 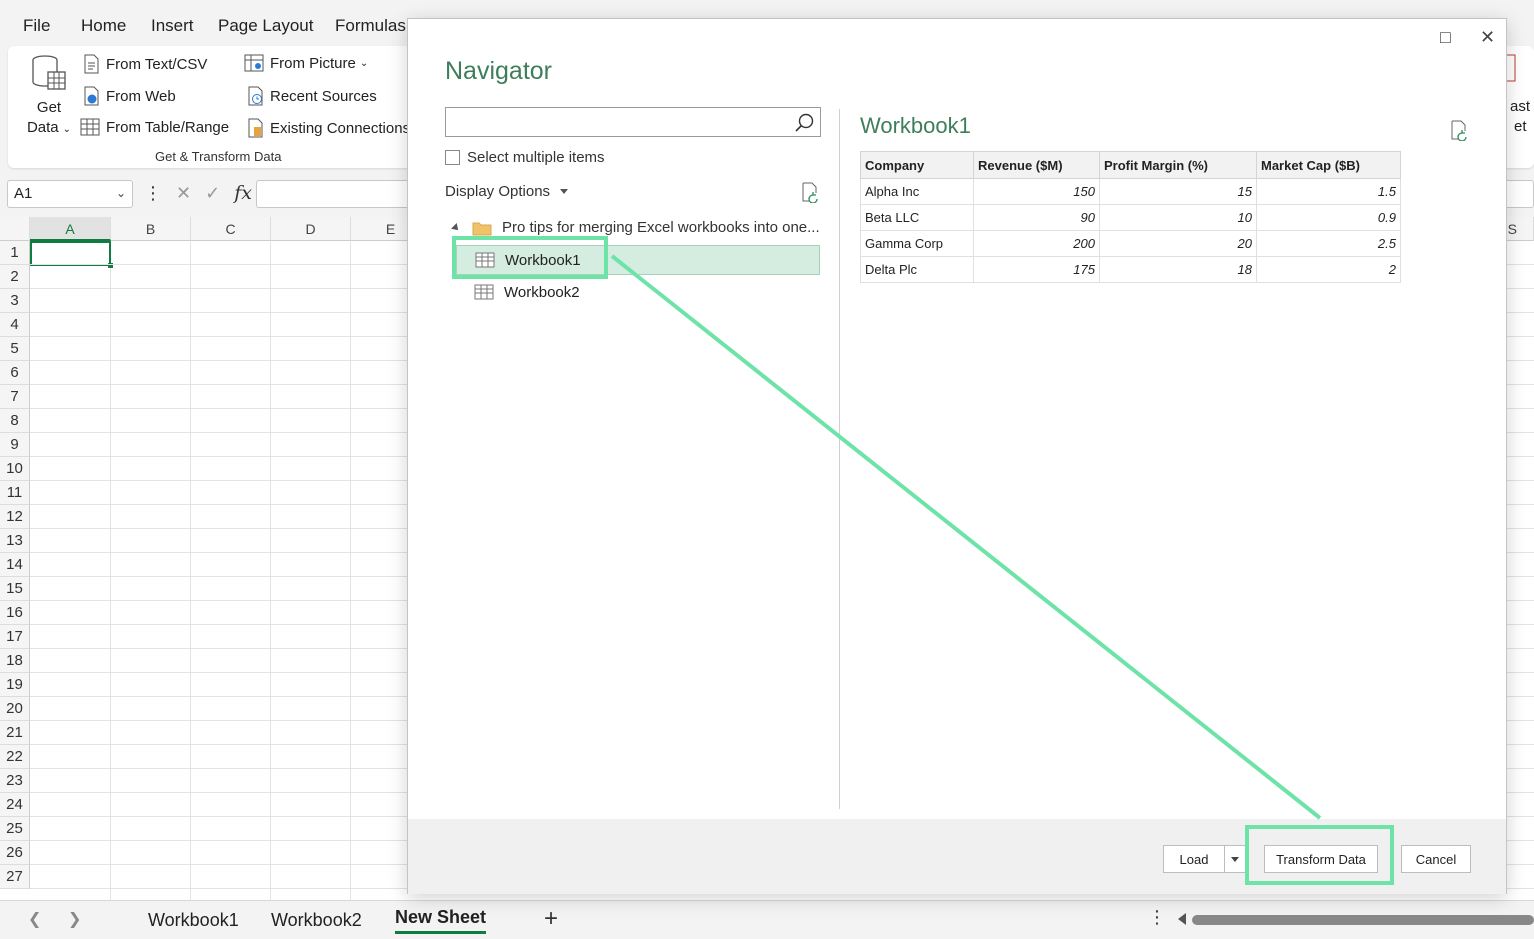 What do you see at coordinates (452, 157) in the screenshot?
I see `checkbox` at bounding box center [452, 157].